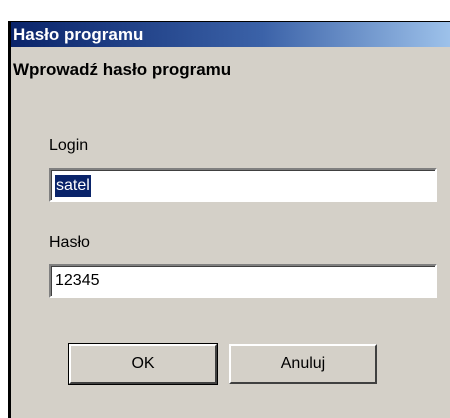 This screenshot has width=450, height=418. I want to click on password-label: Hasło, so click(69, 242).